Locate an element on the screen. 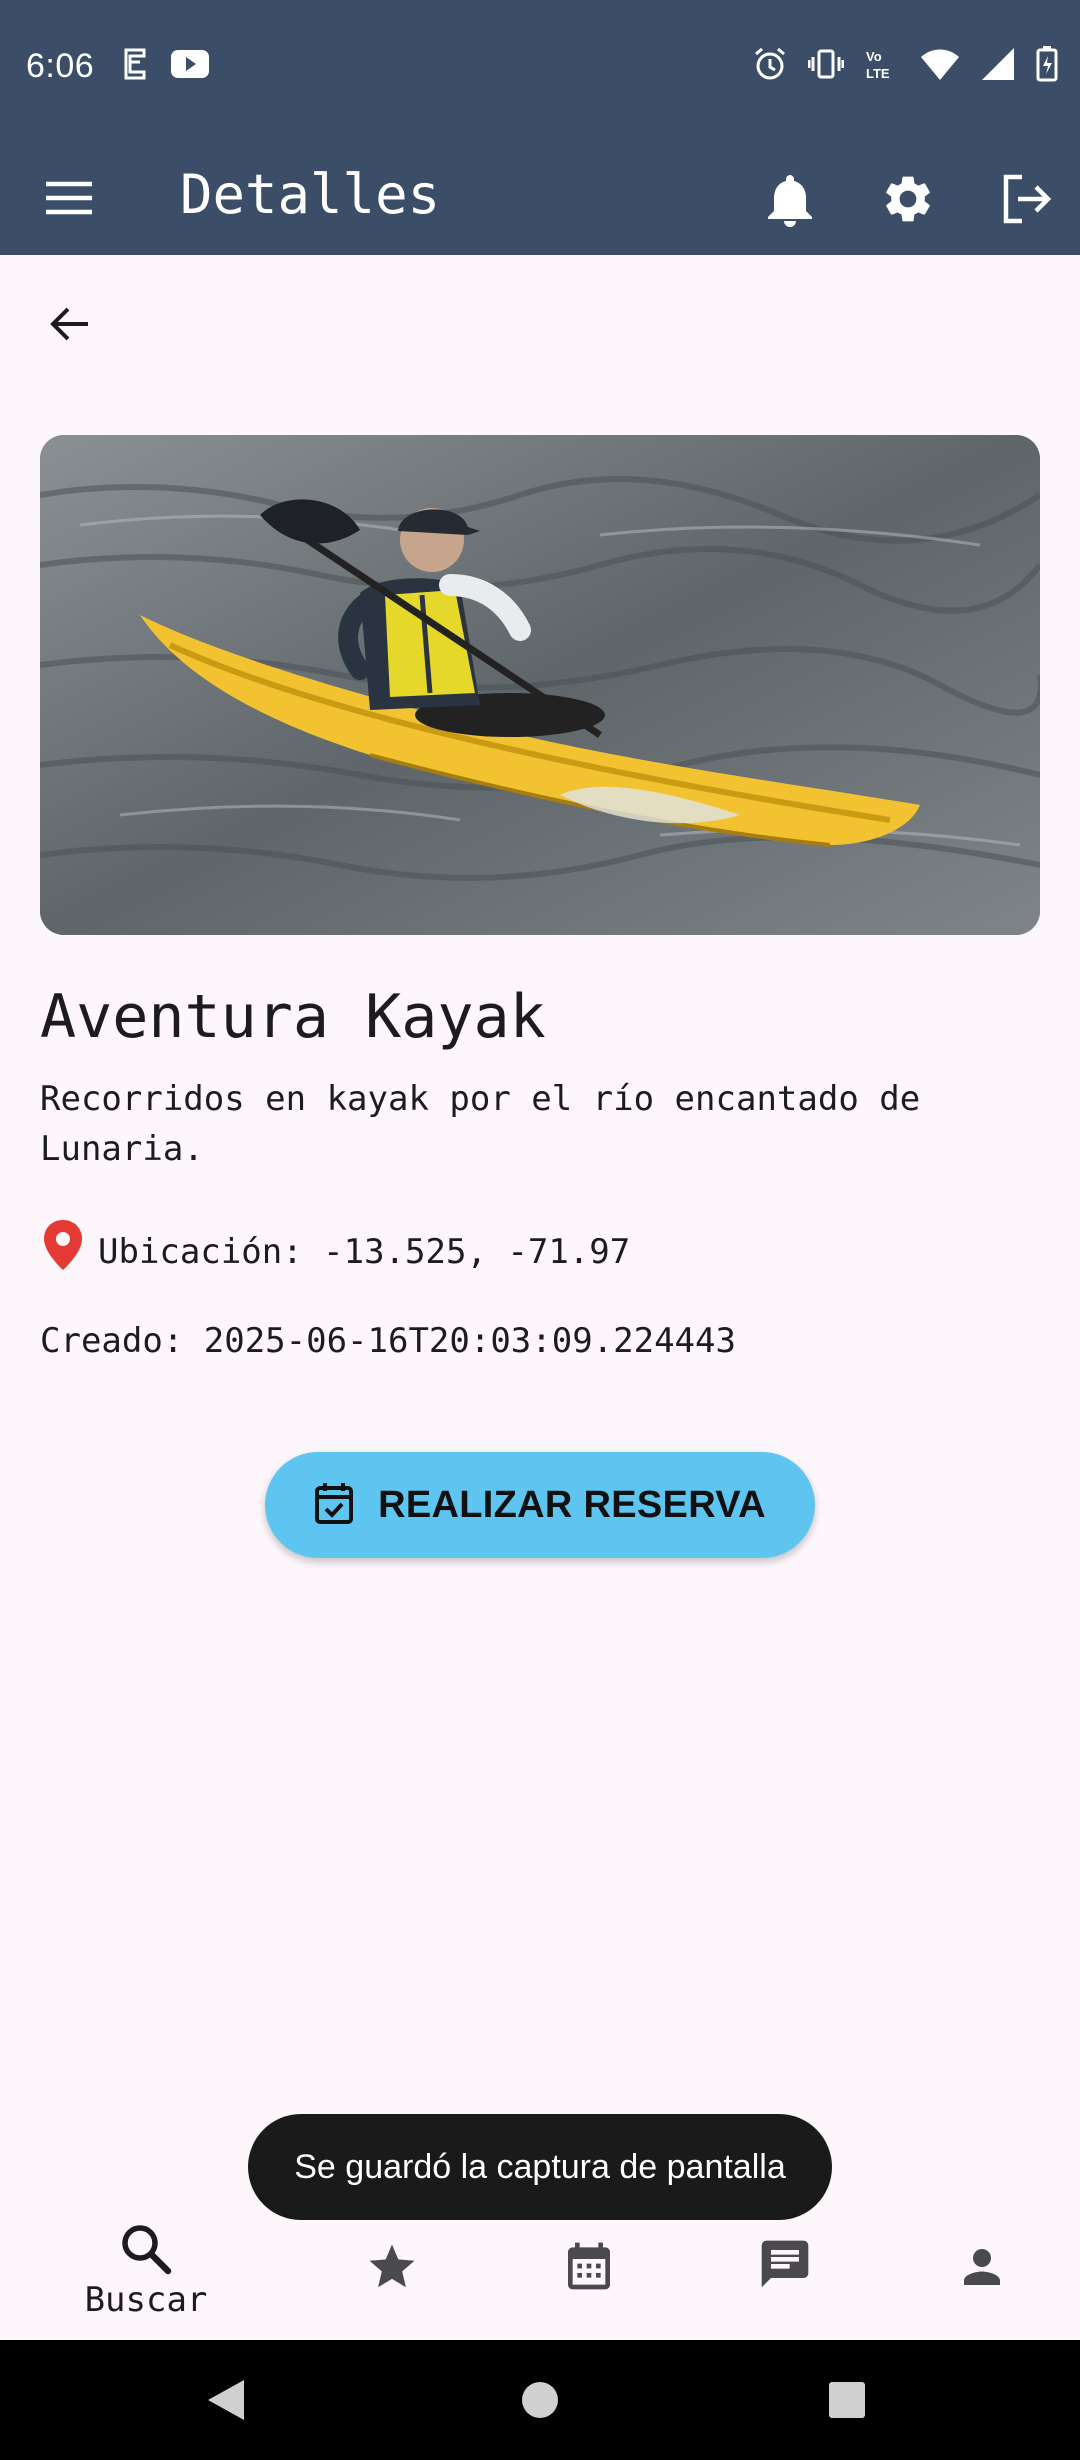  experience-title: Aventura Kayak is located at coordinates (293, 1017).